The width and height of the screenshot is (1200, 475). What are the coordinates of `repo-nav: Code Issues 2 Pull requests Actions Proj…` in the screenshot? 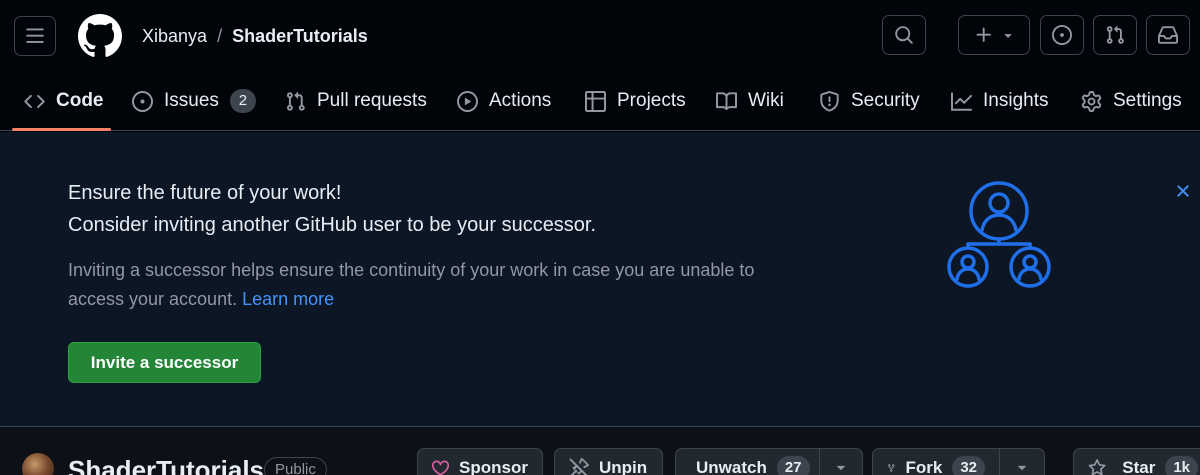 It's located at (600, 101).